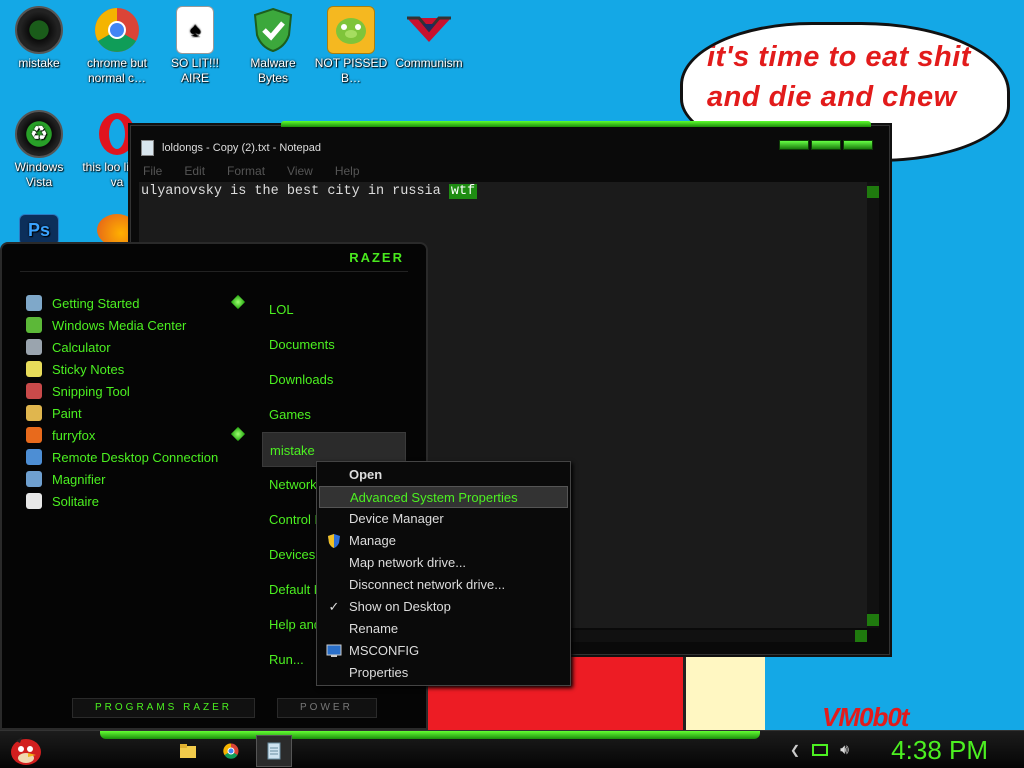 This screenshot has width=1024, height=768. Describe the element at coordinates (795, 750) in the screenshot. I see `chevron-up-icon: ❮` at that location.